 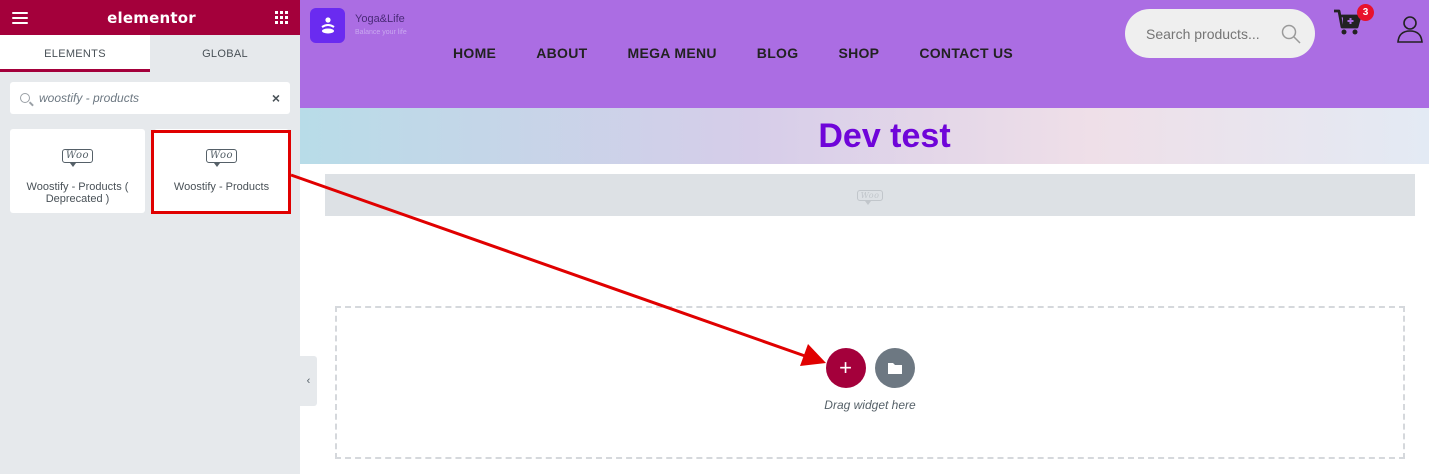 I want to click on site-logo: Yoga&Life Balance your life, so click(x=381, y=24).